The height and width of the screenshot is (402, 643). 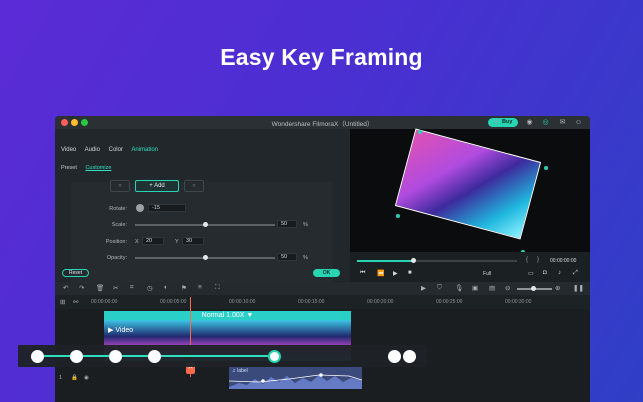 What do you see at coordinates (326, 273) in the screenshot?
I see `ok-button: OK` at bounding box center [326, 273].